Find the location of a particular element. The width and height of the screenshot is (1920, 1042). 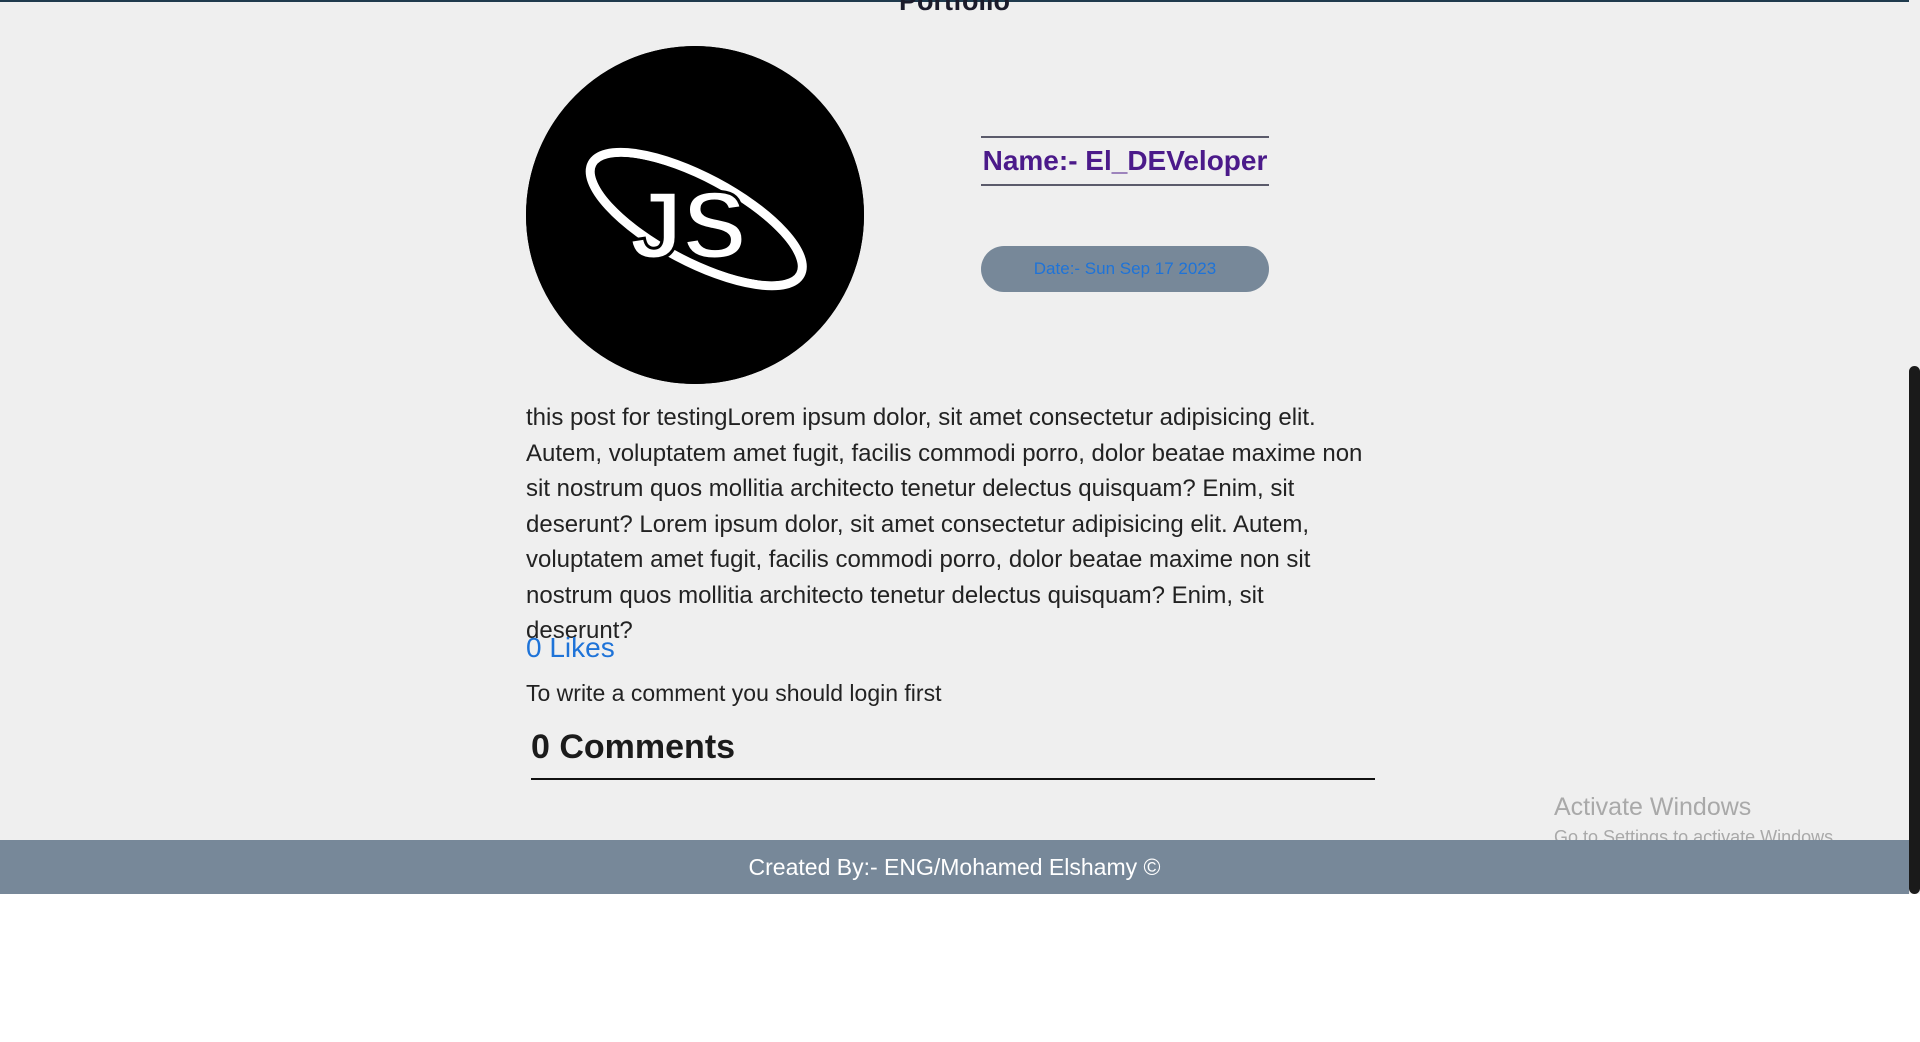

post-avatar: JS is located at coordinates (695, 215).